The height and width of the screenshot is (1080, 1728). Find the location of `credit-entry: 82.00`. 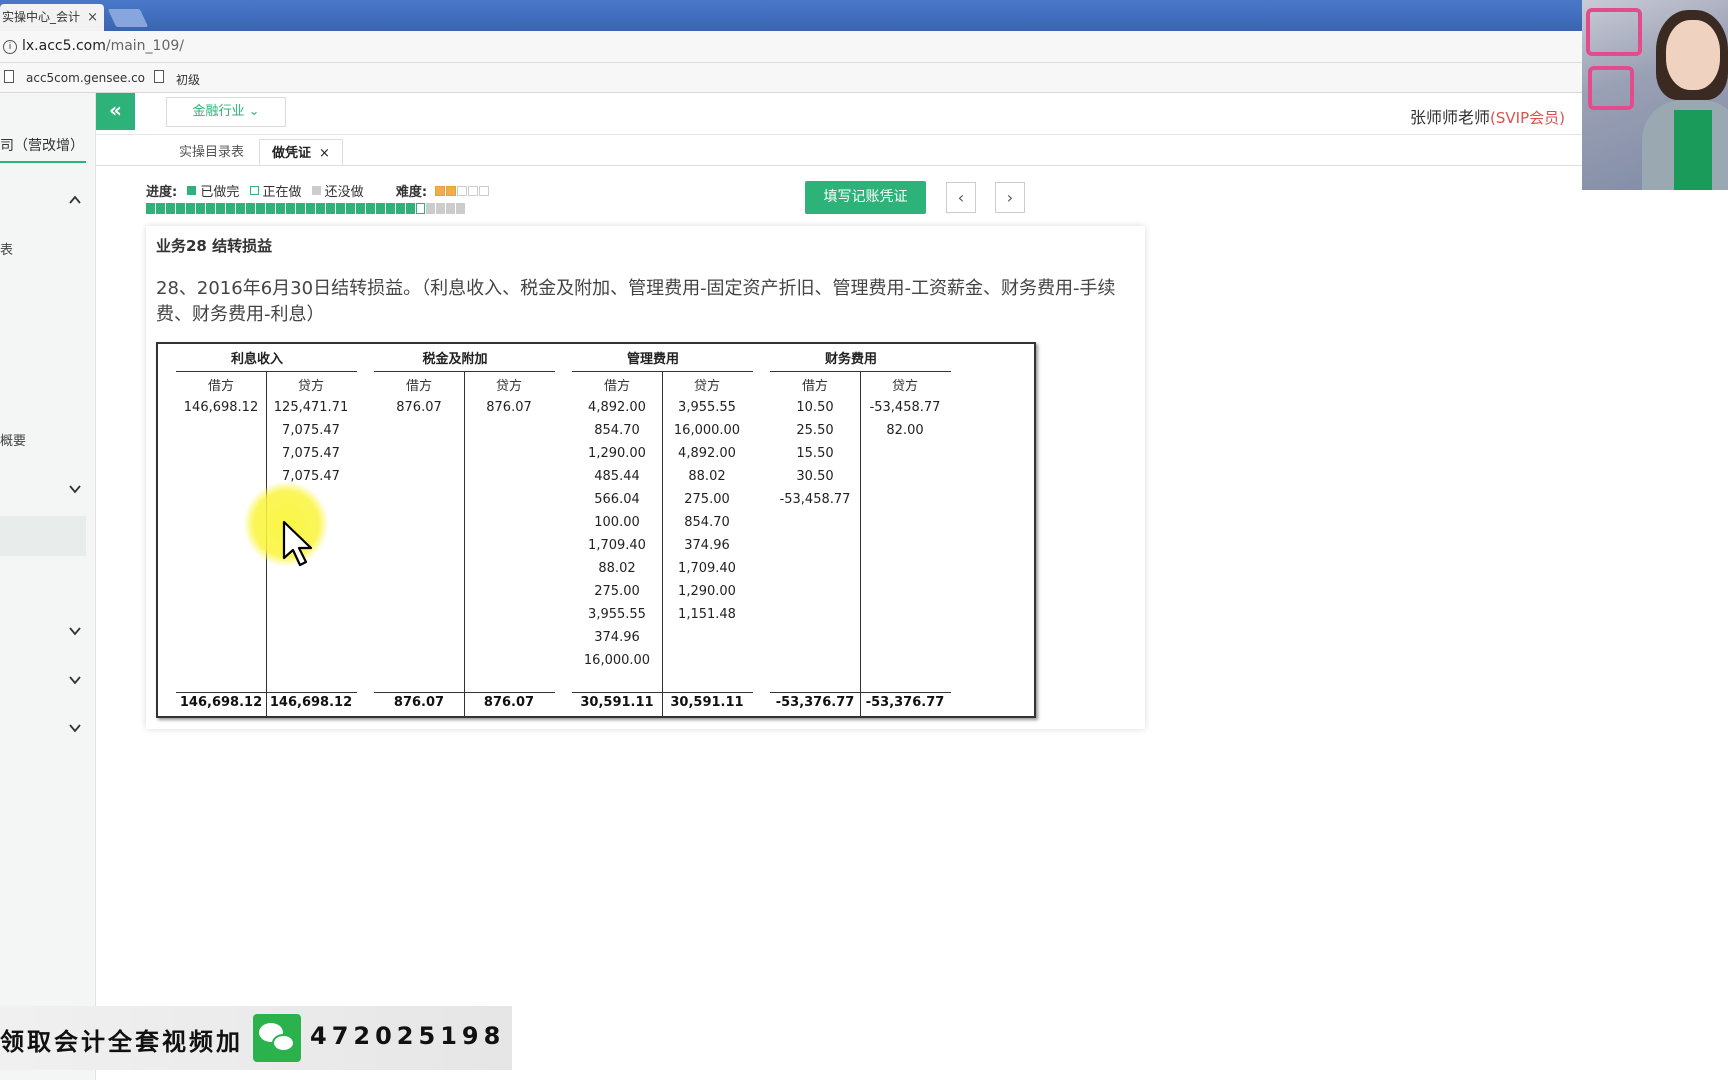

credit-entry: 82.00 is located at coordinates (905, 430).